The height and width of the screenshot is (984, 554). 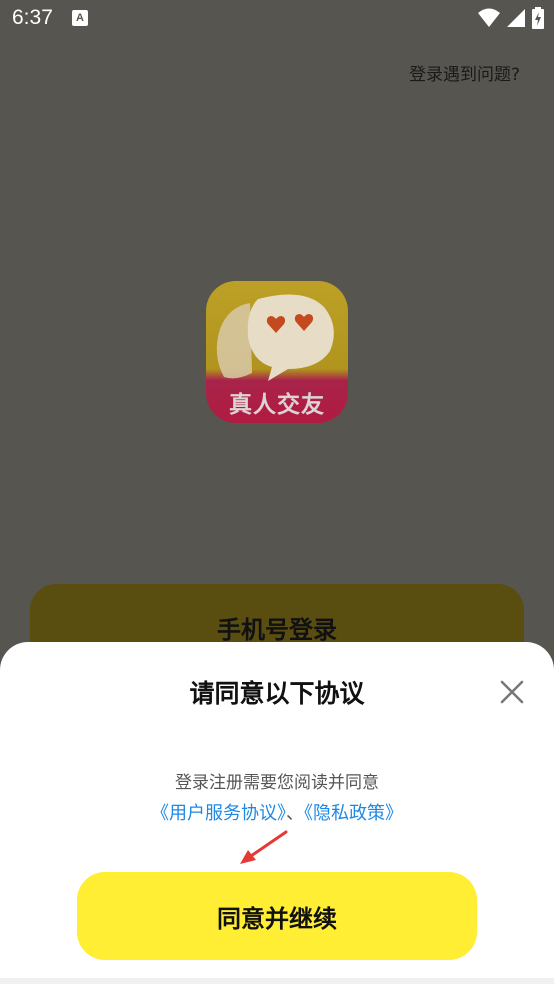 I want to click on battery-icon, so click(x=538, y=18).